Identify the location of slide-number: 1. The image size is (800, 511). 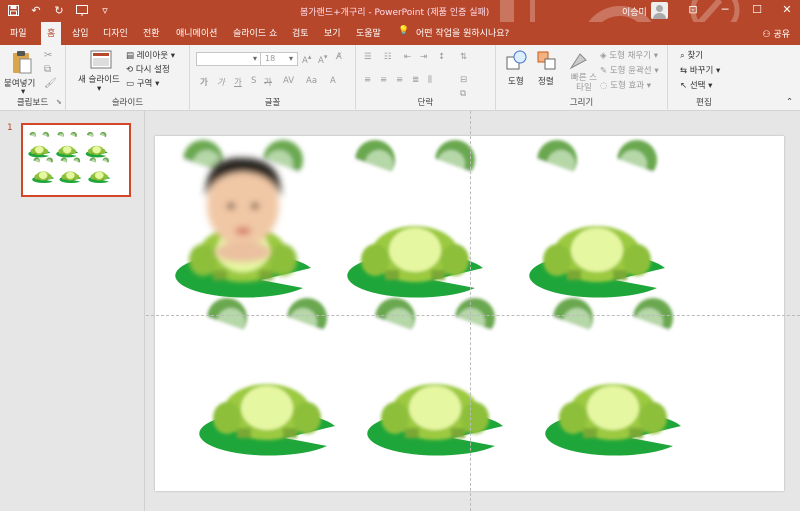
(10, 128).